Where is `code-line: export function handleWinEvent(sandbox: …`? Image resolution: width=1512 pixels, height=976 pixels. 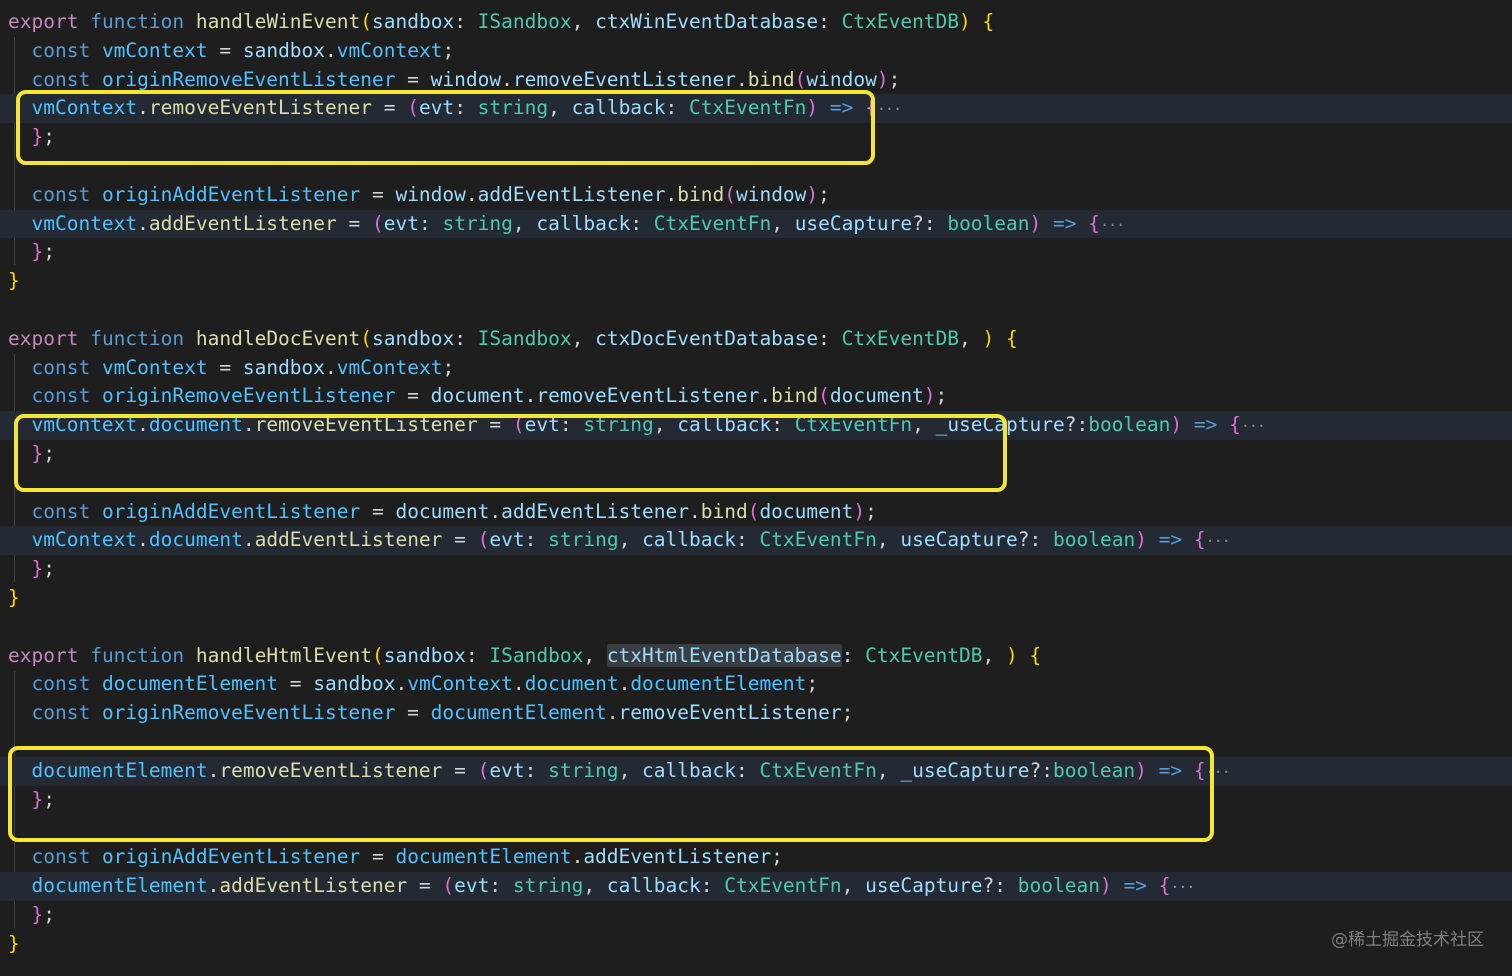
code-line: export function handleWinEvent(sandbox: … is located at coordinates (756, 22).